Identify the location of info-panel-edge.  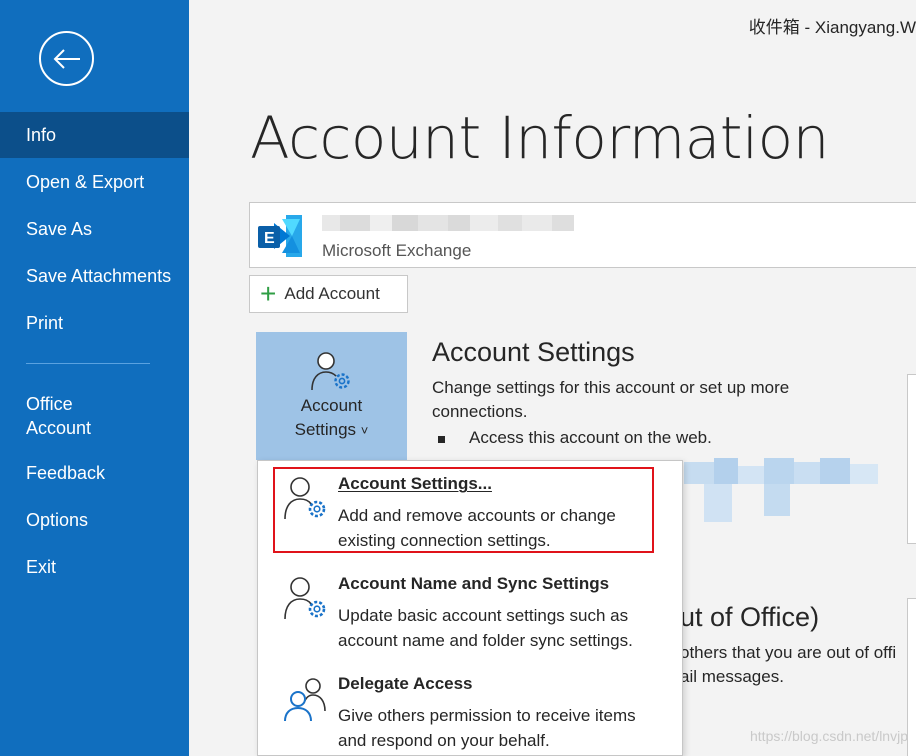
(911, 459).